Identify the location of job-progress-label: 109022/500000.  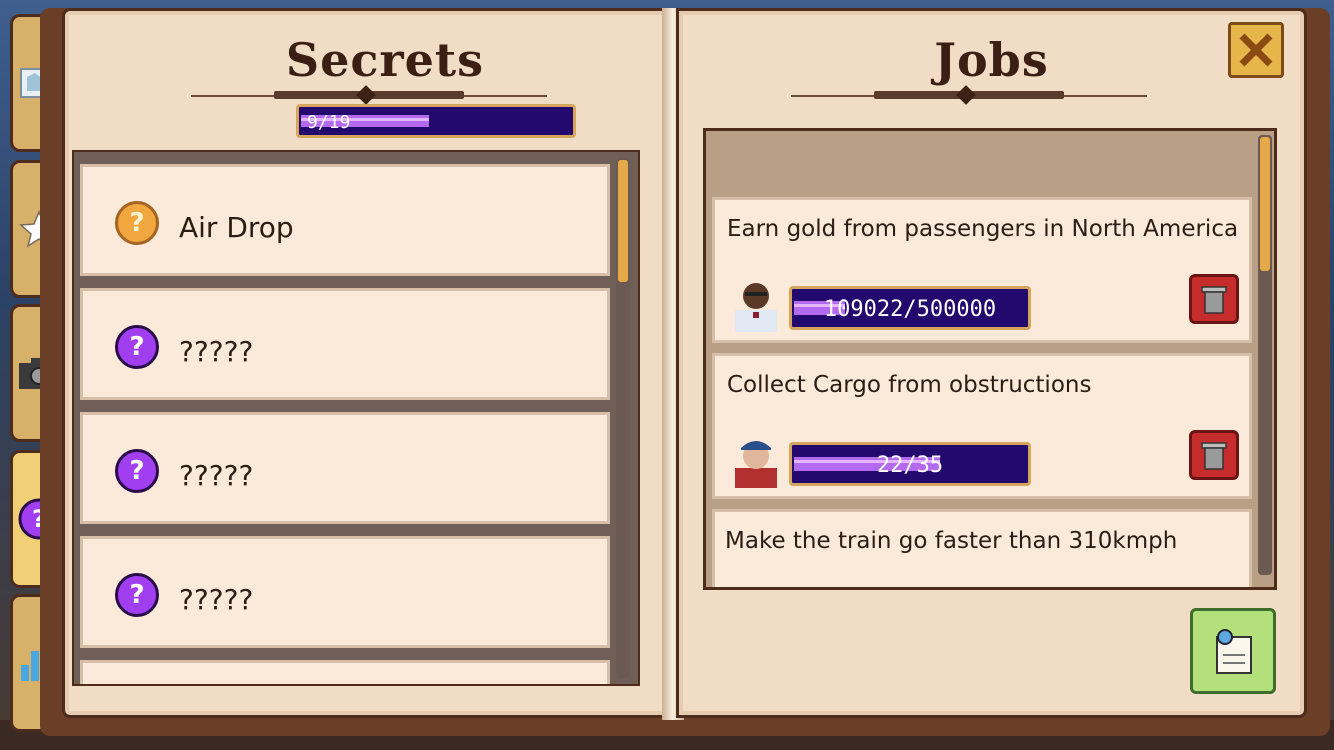
(910, 309).